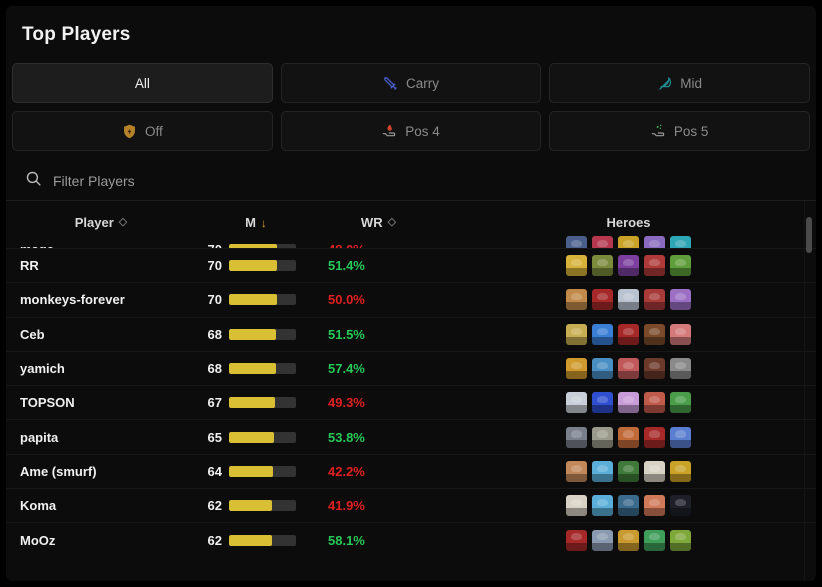 Image resolution: width=822 pixels, height=587 pixels. Describe the element at coordinates (411, 241) in the screenshot. I see `table-row: mage 70 48.0%` at that location.